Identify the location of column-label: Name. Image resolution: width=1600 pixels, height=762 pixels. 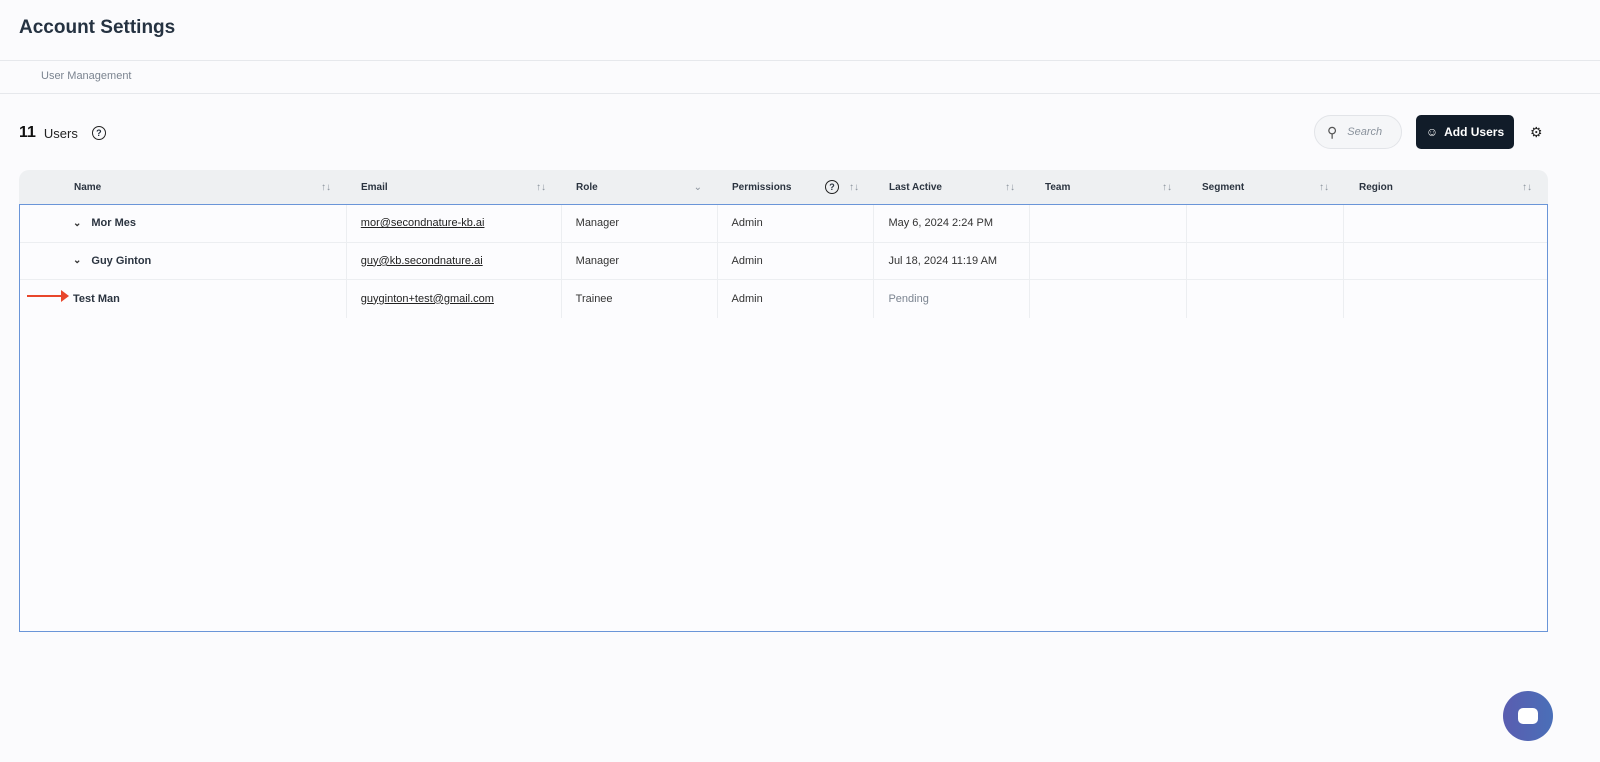
(88, 187).